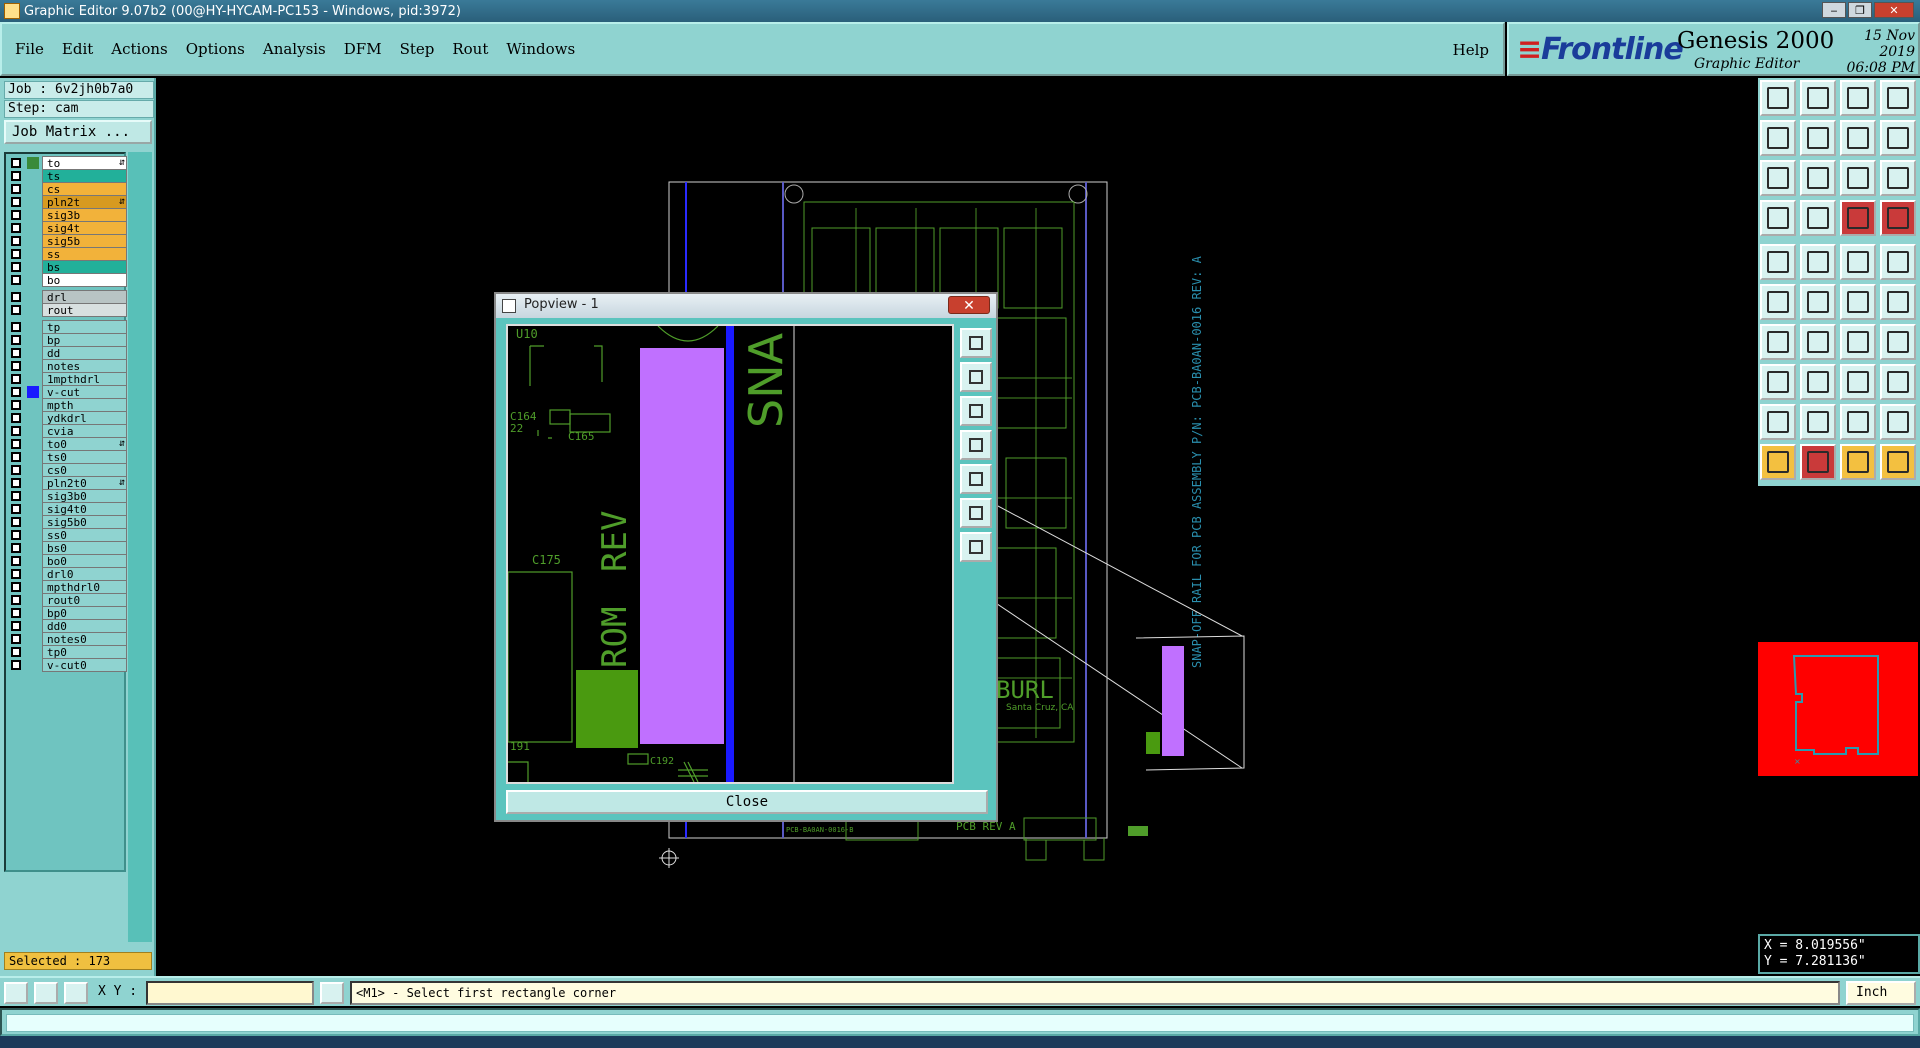 The height and width of the screenshot is (1048, 1920). I want to click on layer-row: cs, so click(67, 189).